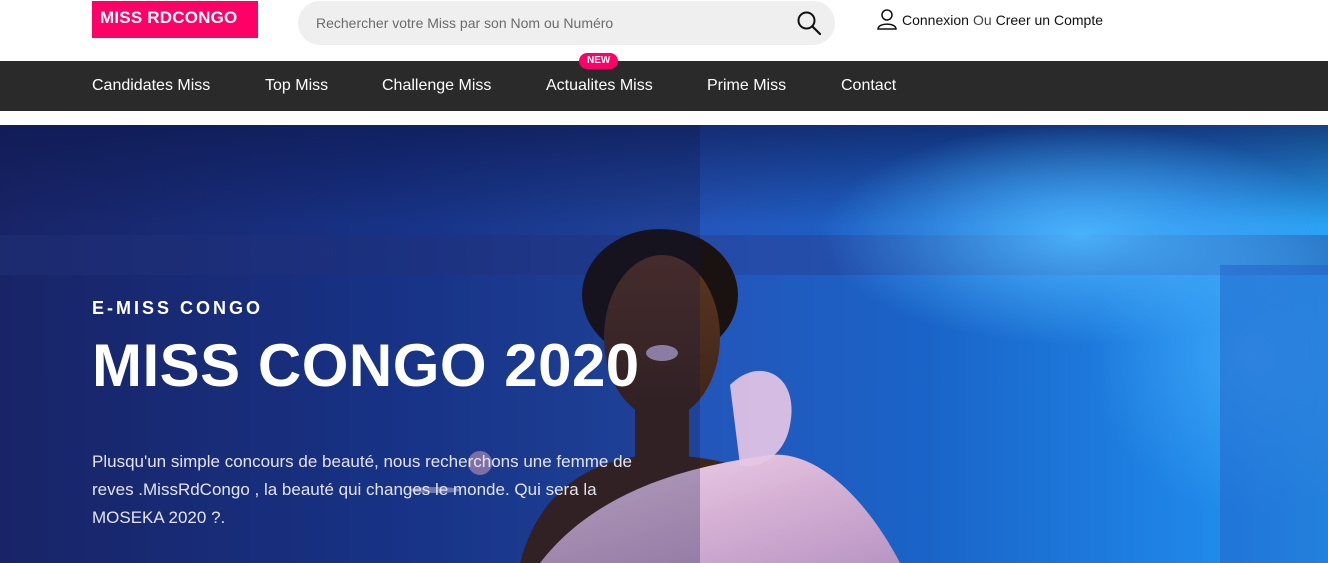  I want to click on user-icon, so click(887, 20).